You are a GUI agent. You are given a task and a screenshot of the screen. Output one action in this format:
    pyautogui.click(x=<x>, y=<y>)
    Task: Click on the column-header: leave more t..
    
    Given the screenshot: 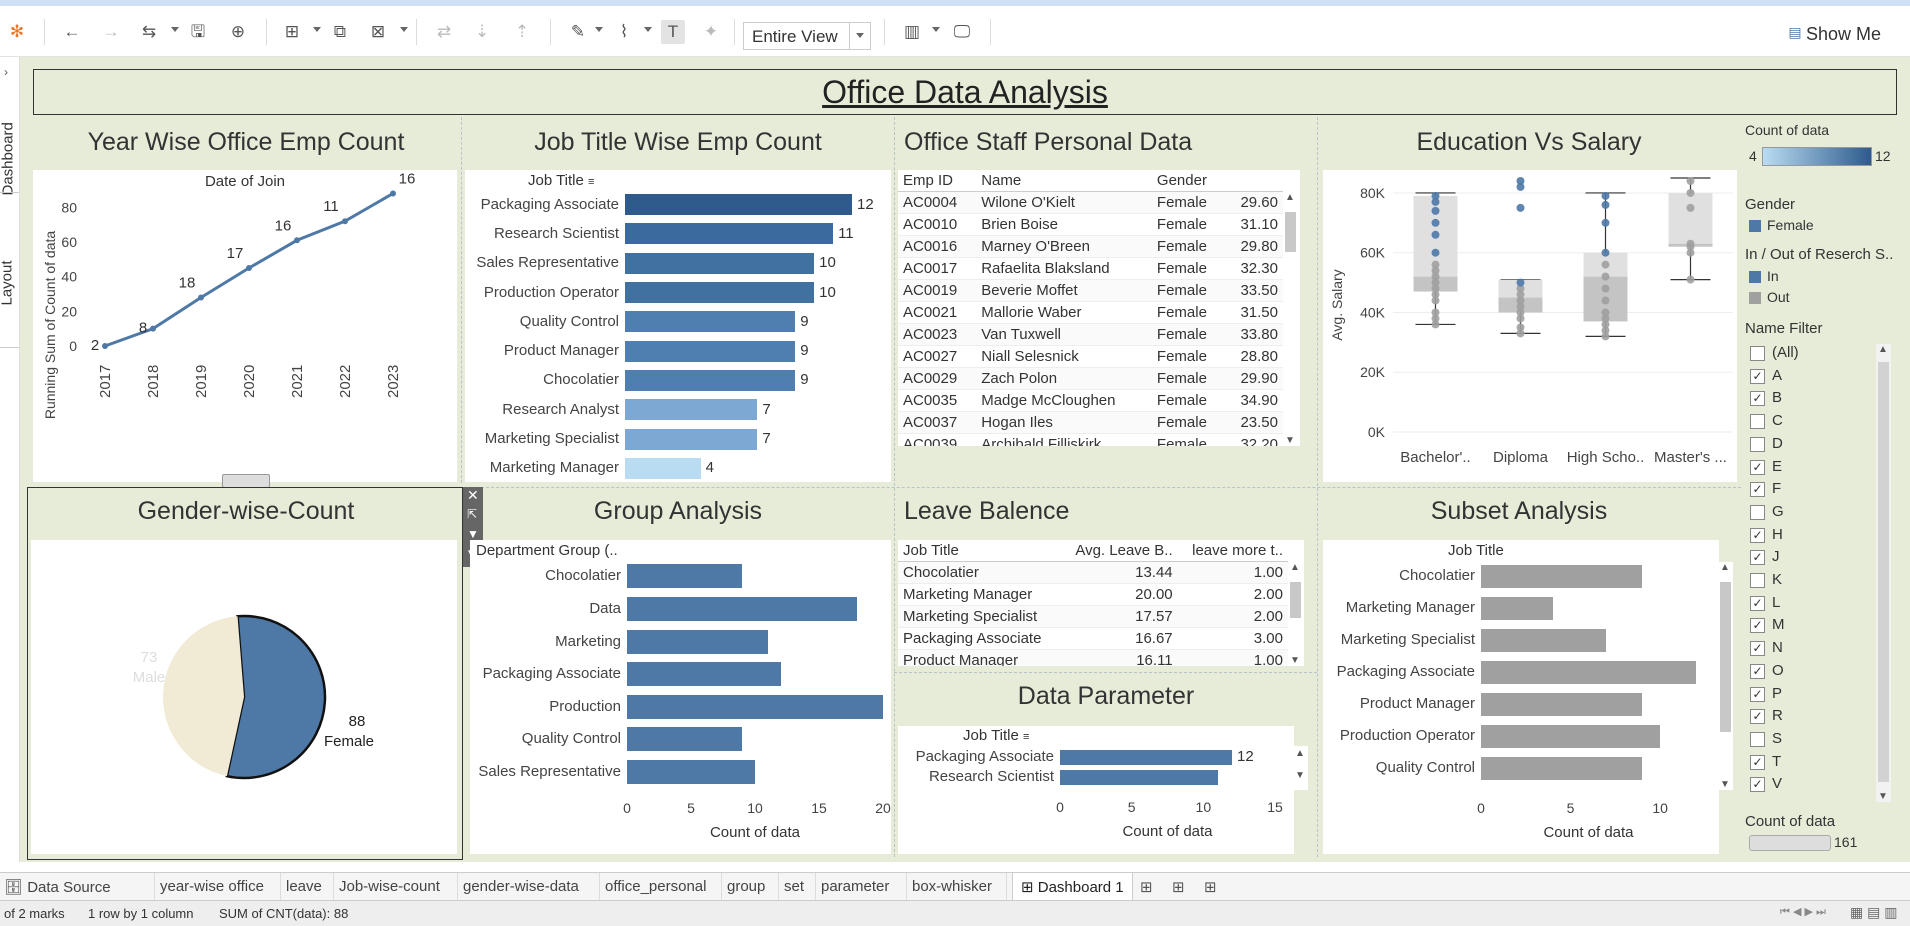 What is the action you would take?
    pyautogui.click(x=1232, y=551)
    